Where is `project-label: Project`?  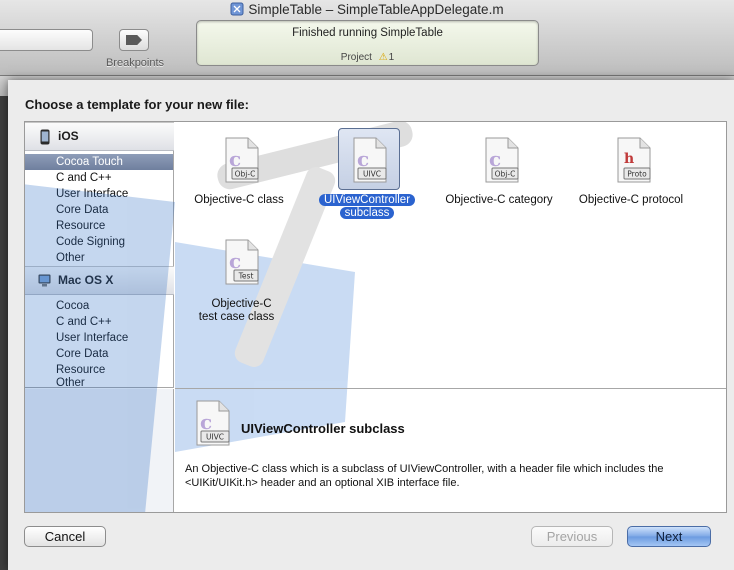
project-label: Project is located at coordinates (356, 57).